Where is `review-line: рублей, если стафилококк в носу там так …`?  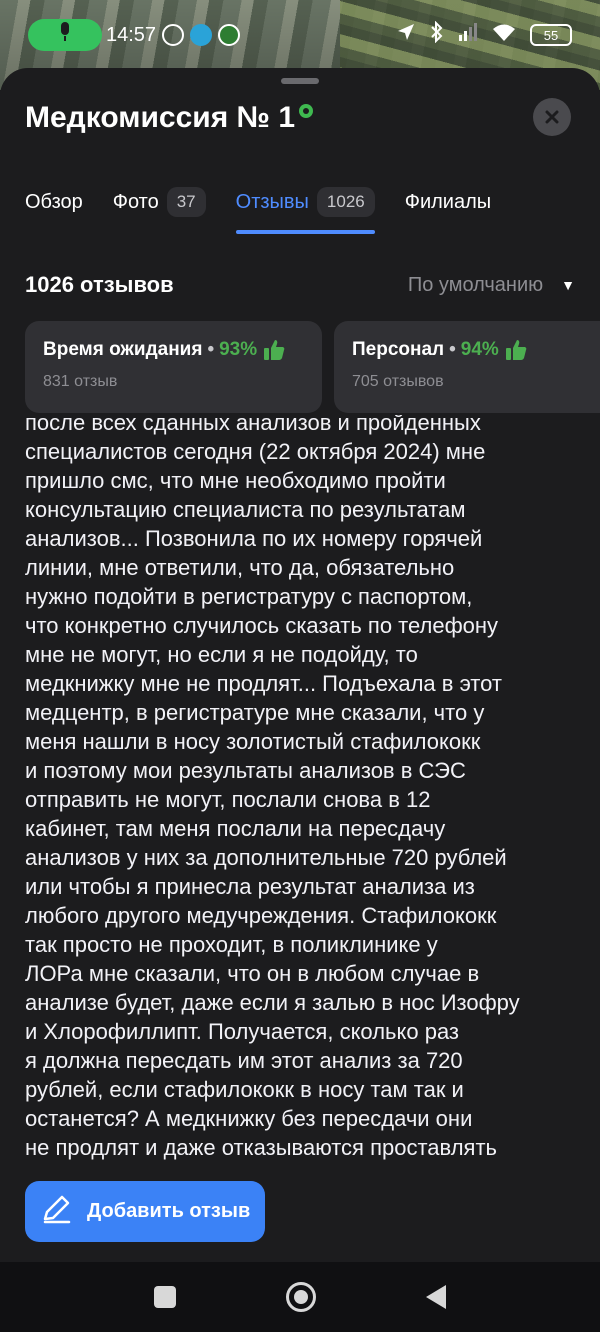 review-line: рублей, если стафилококк в носу там так … is located at coordinates (244, 1089).